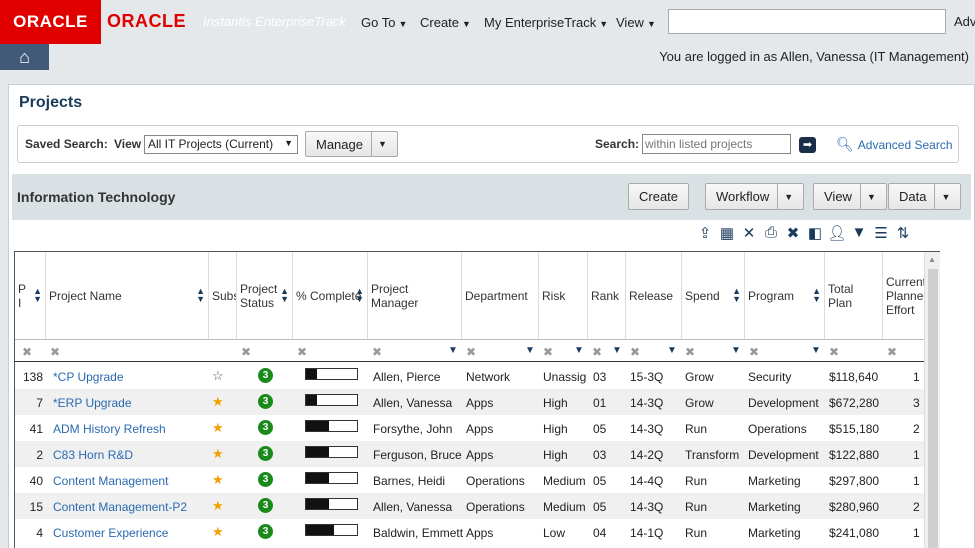 This screenshot has height=548, width=975. What do you see at coordinates (223, 295) in the screenshot?
I see `col-header-subs: Subs` at bounding box center [223, 295].